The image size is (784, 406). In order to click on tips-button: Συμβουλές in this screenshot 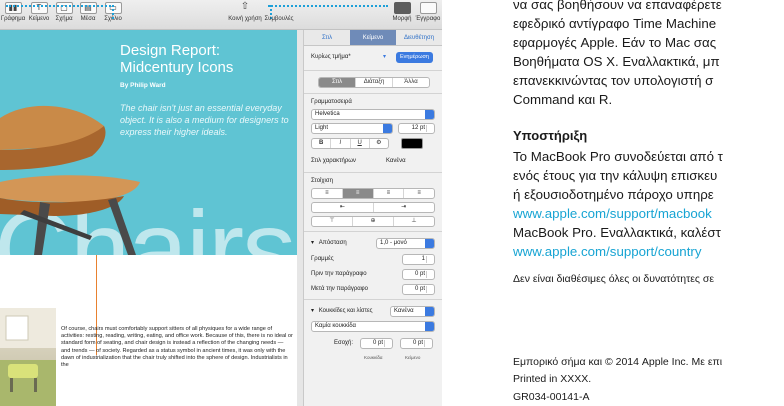, I will do `click(279, 15)`.